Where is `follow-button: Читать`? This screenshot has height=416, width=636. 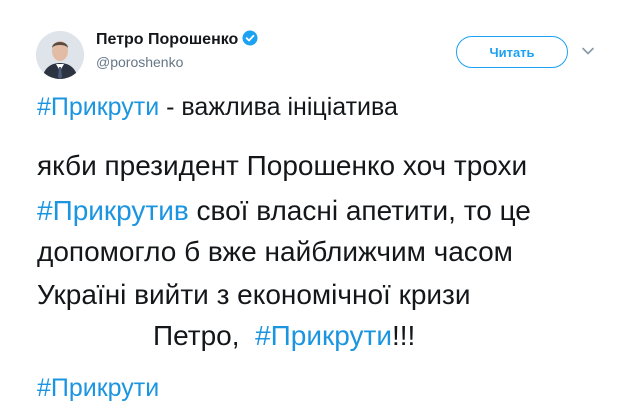 follow-button: Читать is located at coordinates (512, 52).